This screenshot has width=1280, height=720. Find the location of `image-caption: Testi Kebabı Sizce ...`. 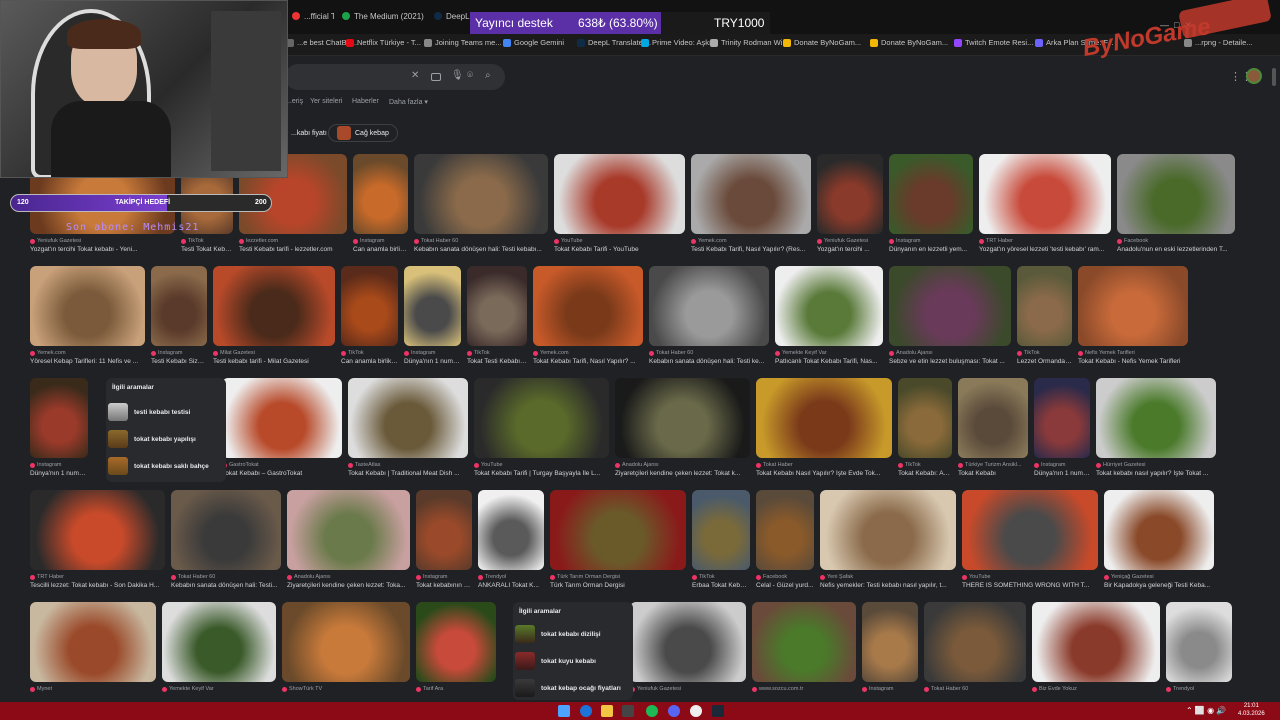

image-caption: Testi Kebabı Sizce ... is located at coordinates (179, 361).